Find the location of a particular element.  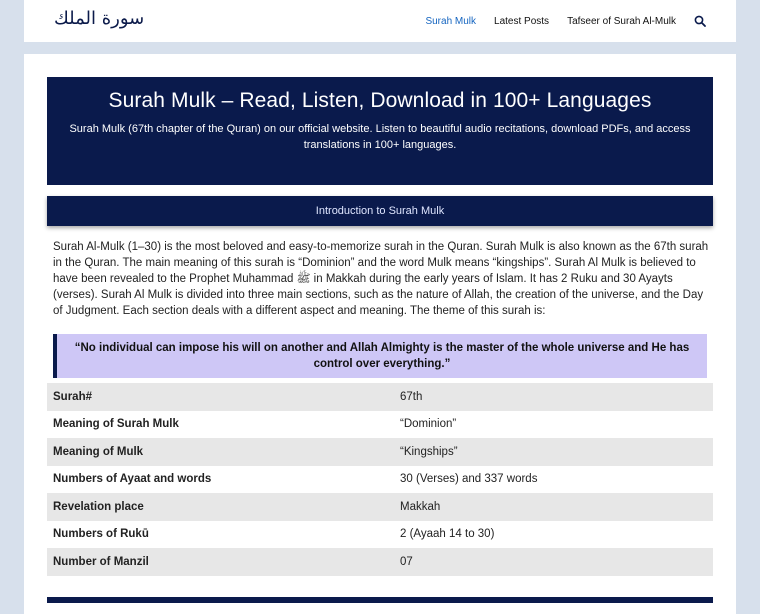

table-row: Meaning of Mulk “Kingships” is located at coordinates (380, 452).